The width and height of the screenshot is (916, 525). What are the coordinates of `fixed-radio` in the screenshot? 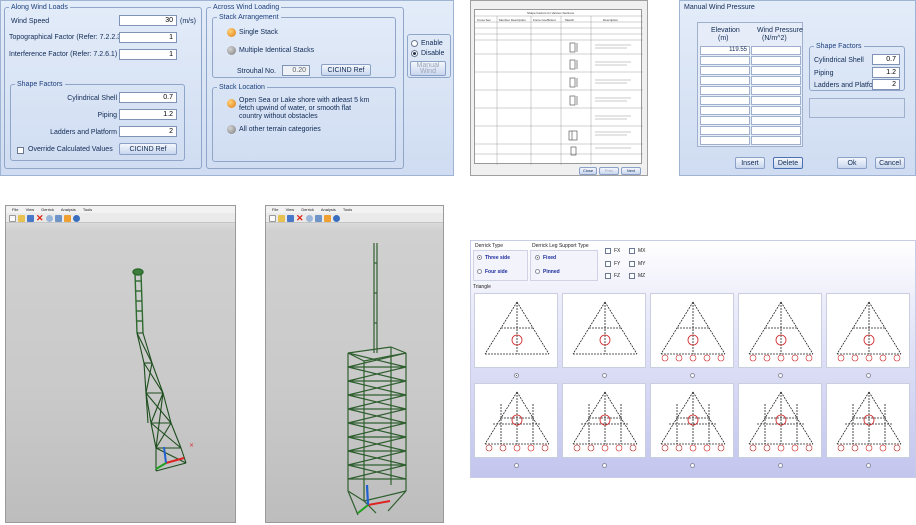 It's located at (537, 257).